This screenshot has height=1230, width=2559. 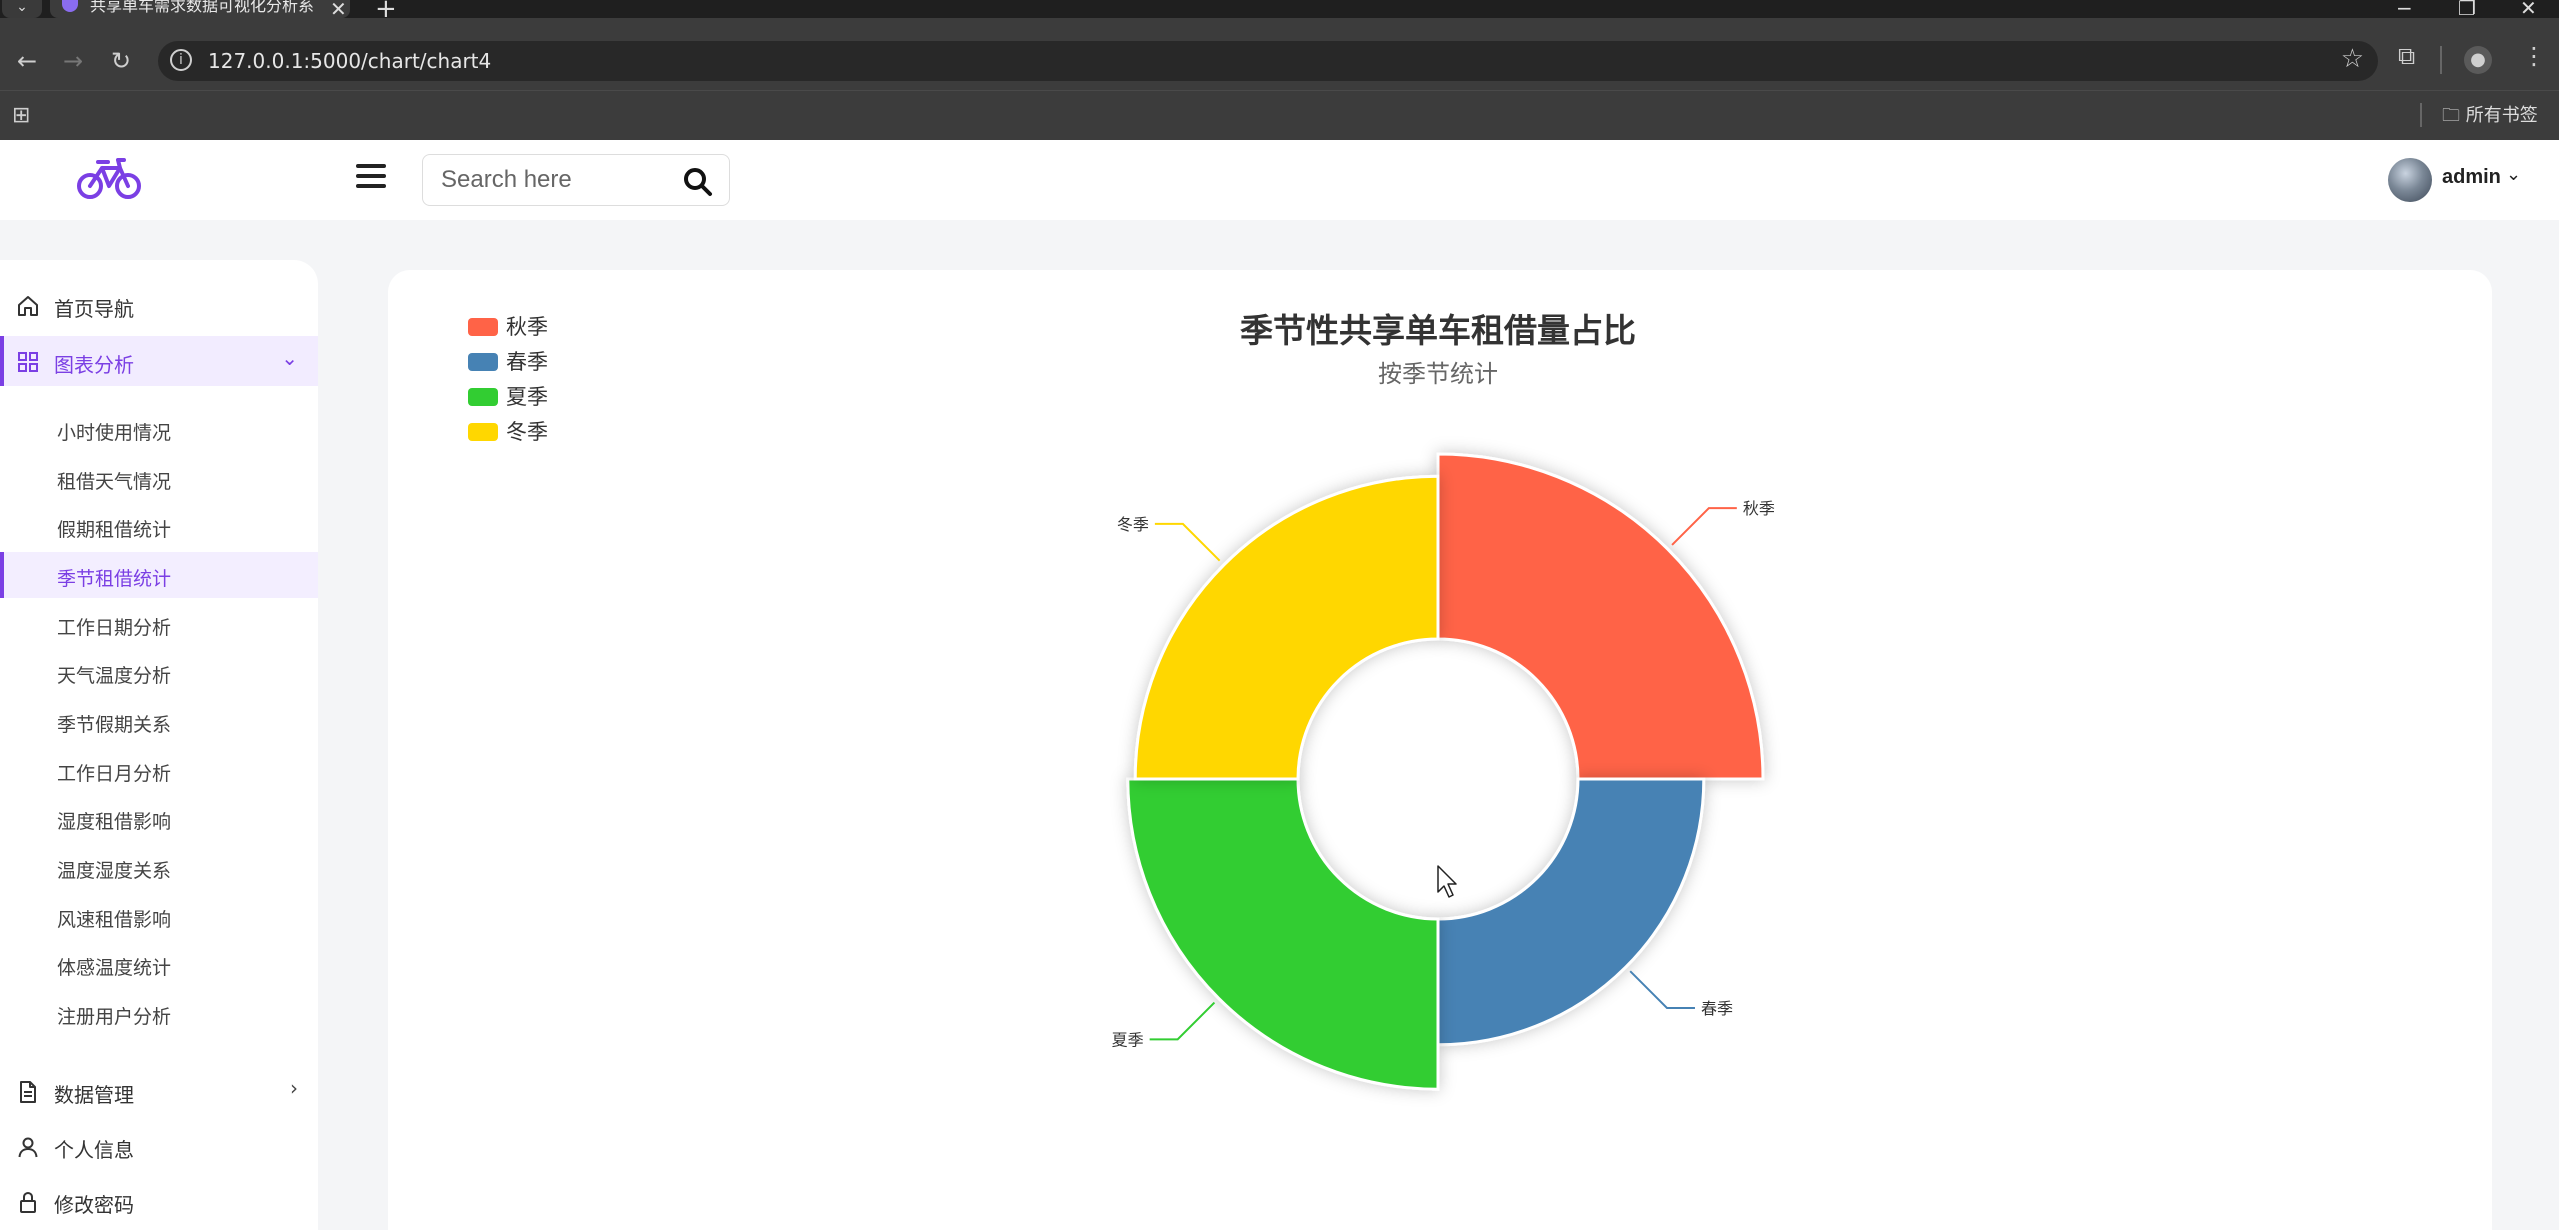 I want to click on sidebar-subitem-weather-rental: 租借天气情况, so click(x=159, y=478).